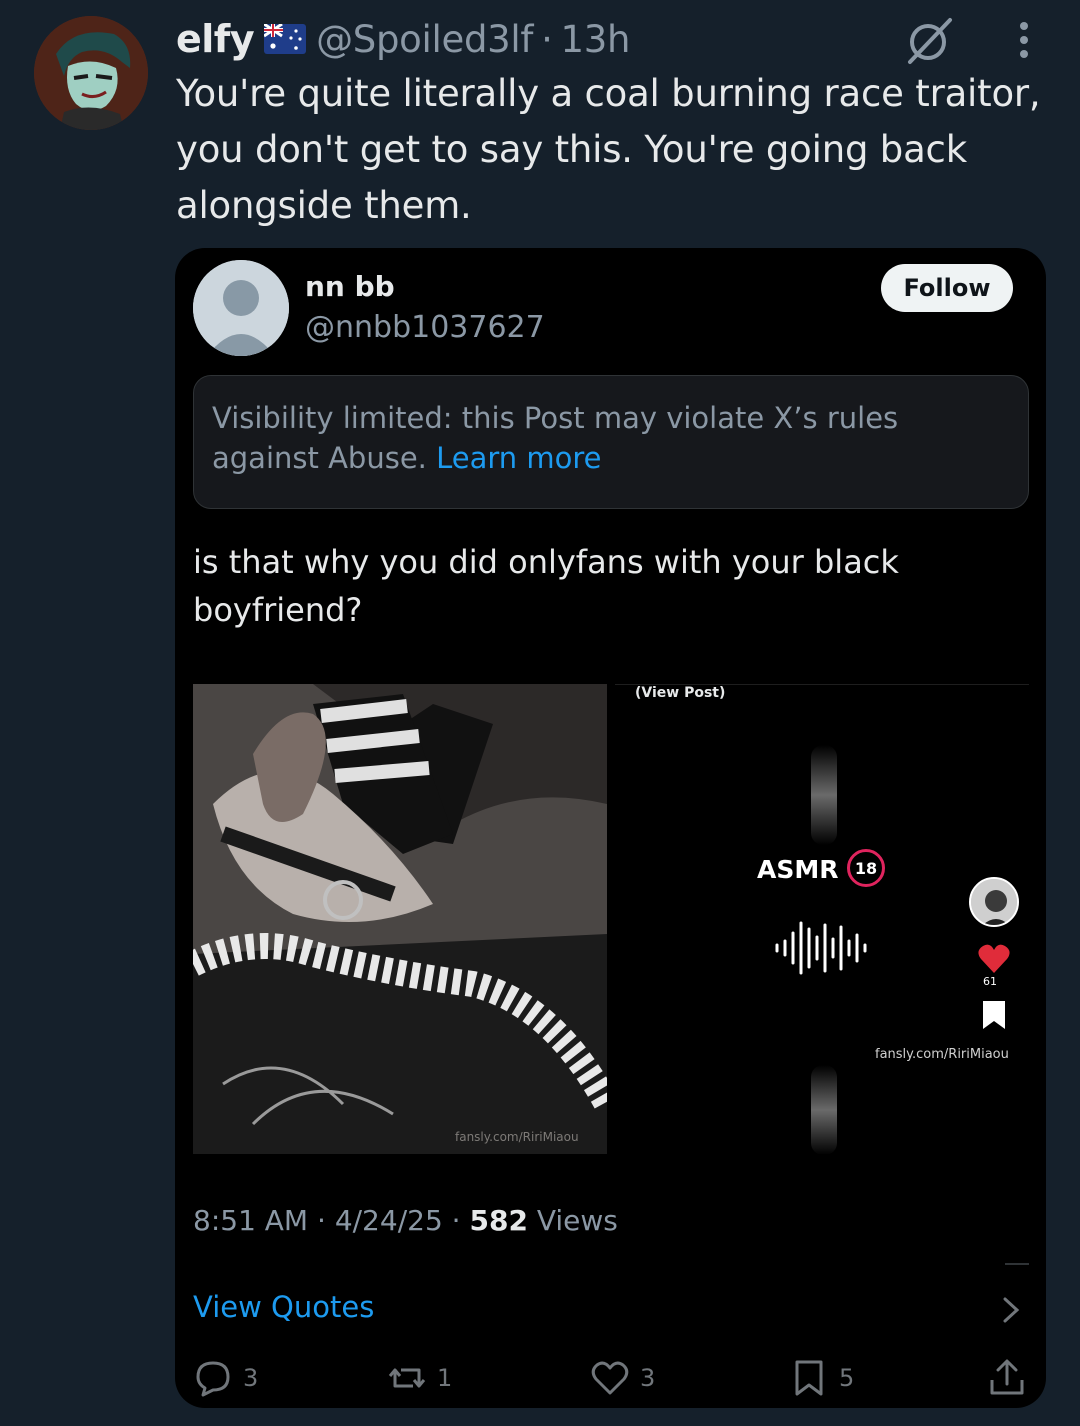 This screenshot has width=1080, height=1426. What do you see at coordinates (91, 73) in the screenshot?
I see `author-avatar` at bounding box center [91, 73].